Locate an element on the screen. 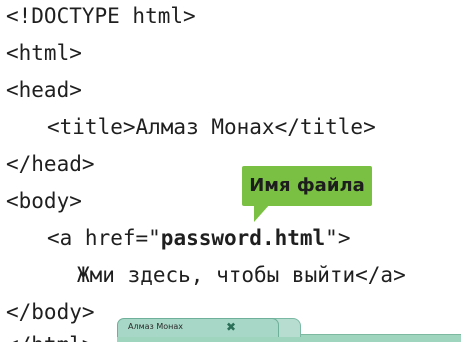 The width and height of the screenshot is (461, 342). code-line-html-close: </html> is located at coordinates (50, 336).